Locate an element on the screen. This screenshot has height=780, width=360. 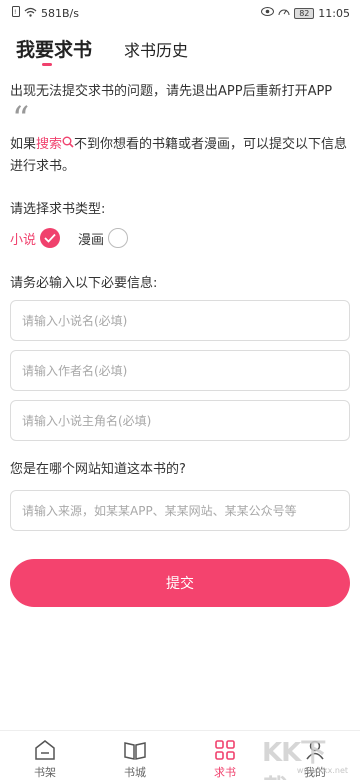
radio-comic-label: 漫画 is located at coordinates (91, 240).